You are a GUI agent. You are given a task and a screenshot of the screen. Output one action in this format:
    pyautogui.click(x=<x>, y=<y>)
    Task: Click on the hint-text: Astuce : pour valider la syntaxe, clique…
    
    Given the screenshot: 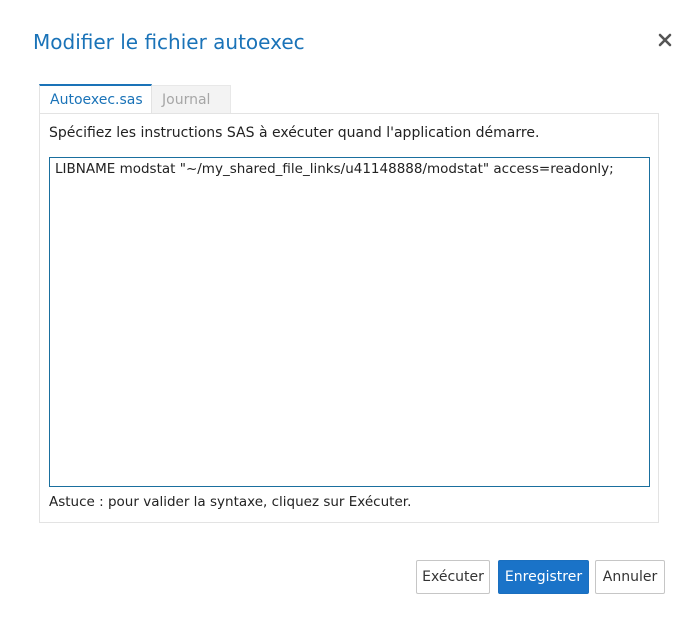 What is the action you would take?
    pyautogui.click(x=230, y=502)
    